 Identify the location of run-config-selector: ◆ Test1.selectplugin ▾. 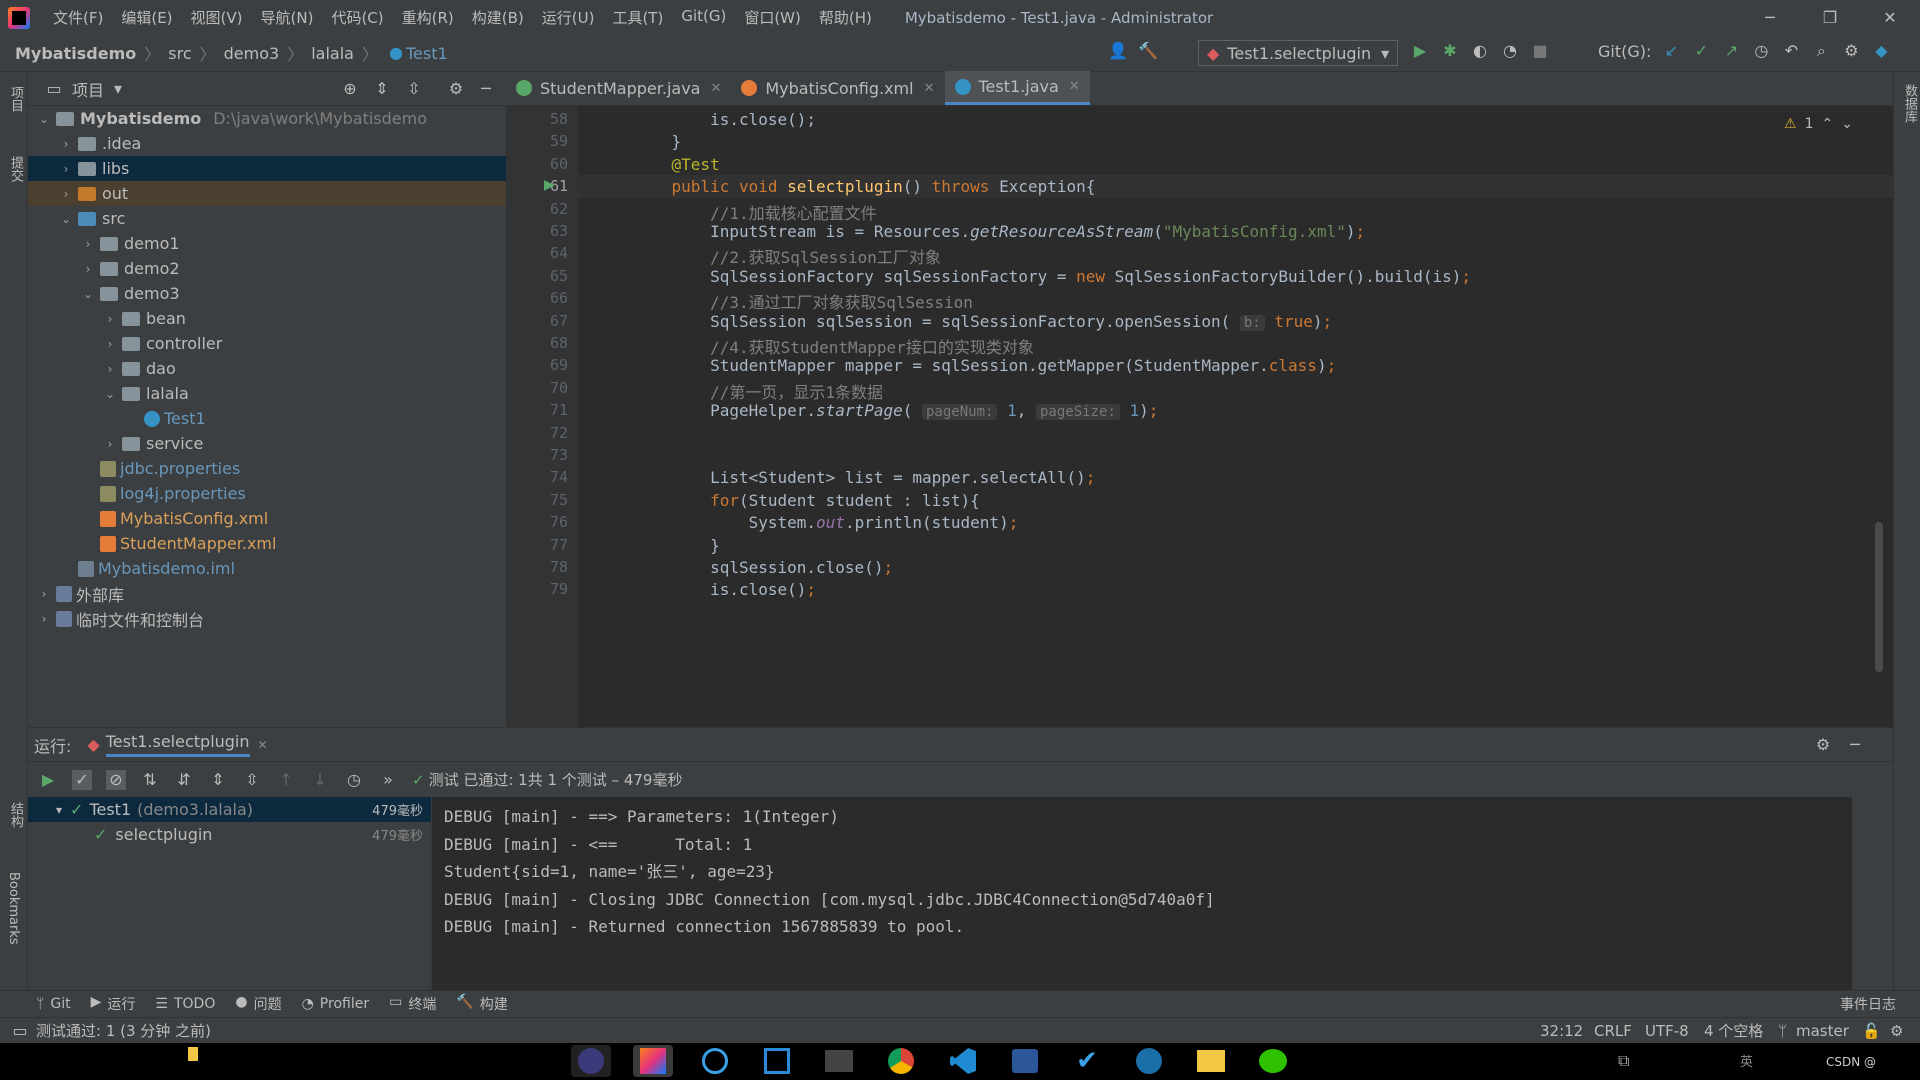
(1298, 53).